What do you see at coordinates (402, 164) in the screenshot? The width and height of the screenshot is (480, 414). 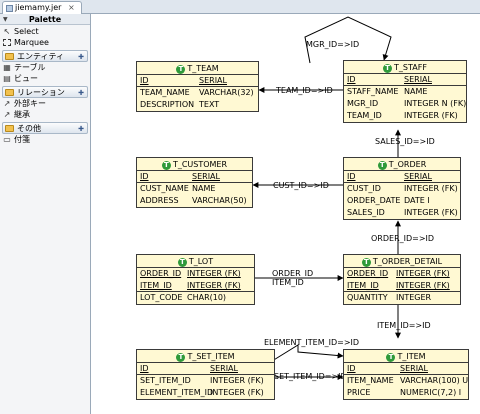 I see `table-header: T T_ORDER` at bounding box center [402, 164].